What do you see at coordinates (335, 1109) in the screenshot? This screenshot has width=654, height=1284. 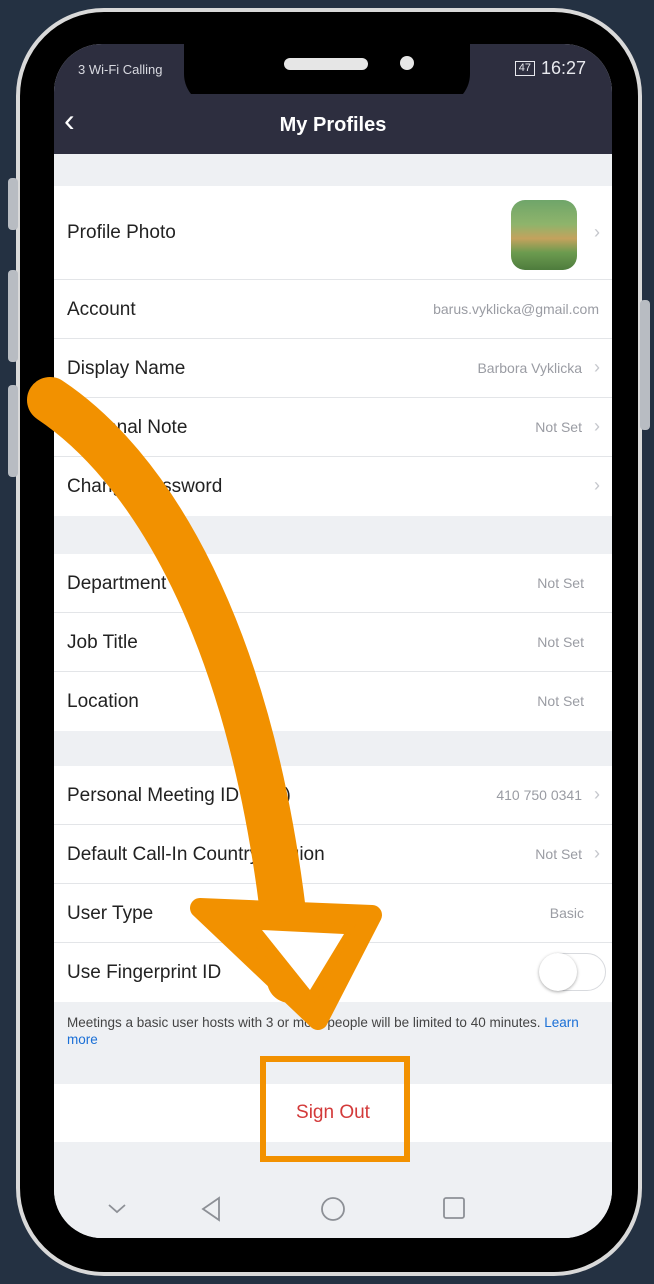 I see `sign-out-highlight-box` at bounding box center [335, 1109].